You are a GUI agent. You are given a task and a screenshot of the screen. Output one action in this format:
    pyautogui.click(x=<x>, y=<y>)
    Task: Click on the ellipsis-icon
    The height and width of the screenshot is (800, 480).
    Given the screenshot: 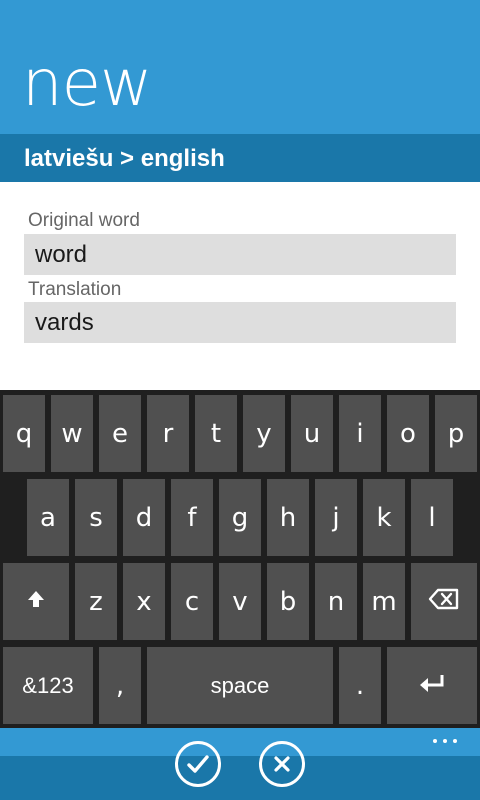 What is the action you would take?
    pyautogui.click(x=445, y=741)
    